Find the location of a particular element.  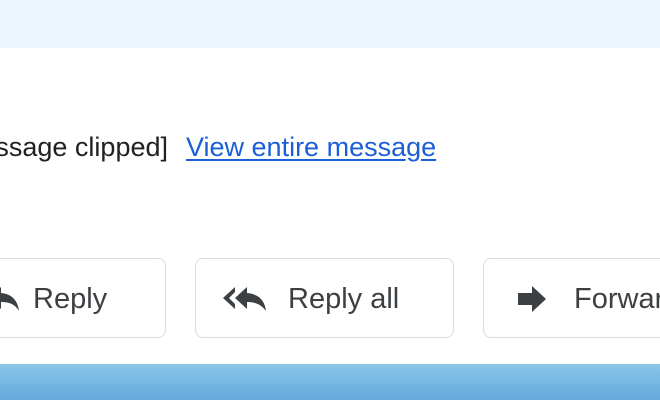

forward-button: Forward is located at coordinates (571, 298).